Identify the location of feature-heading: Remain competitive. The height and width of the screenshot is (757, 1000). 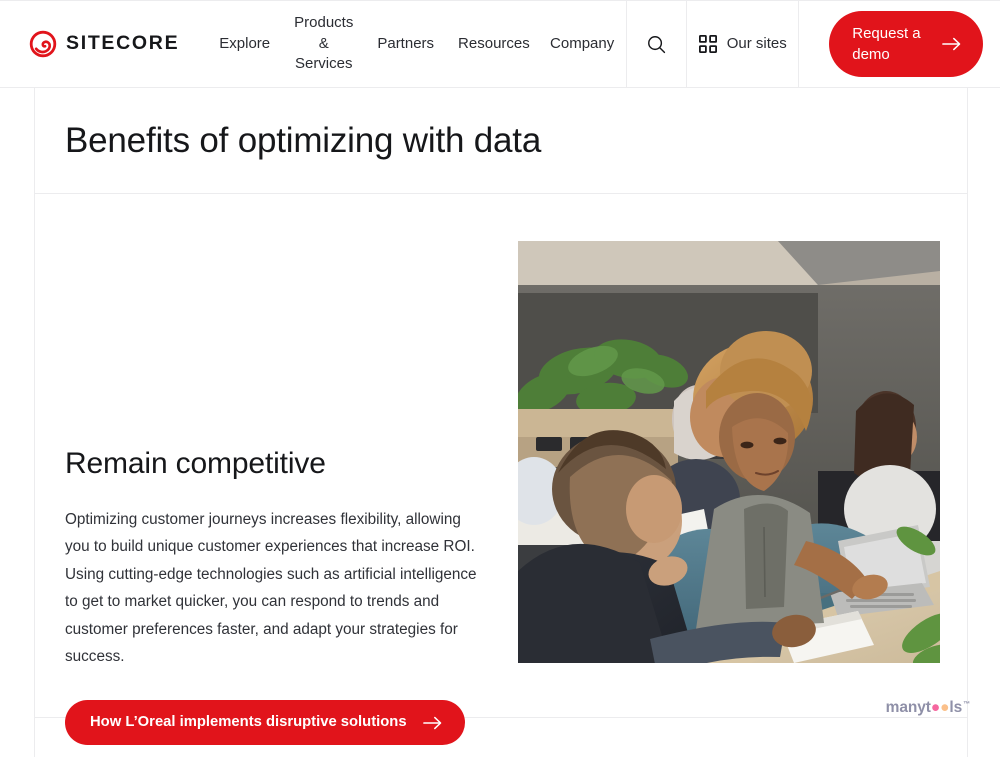
(195, 463).